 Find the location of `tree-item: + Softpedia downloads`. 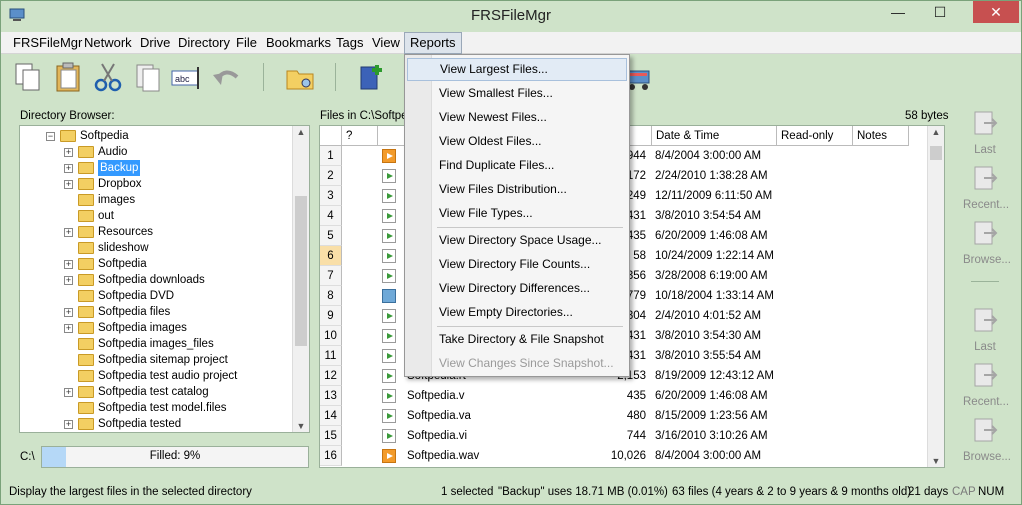

tree-item: + Softpedia downloads is located at coordinates (155, 280).